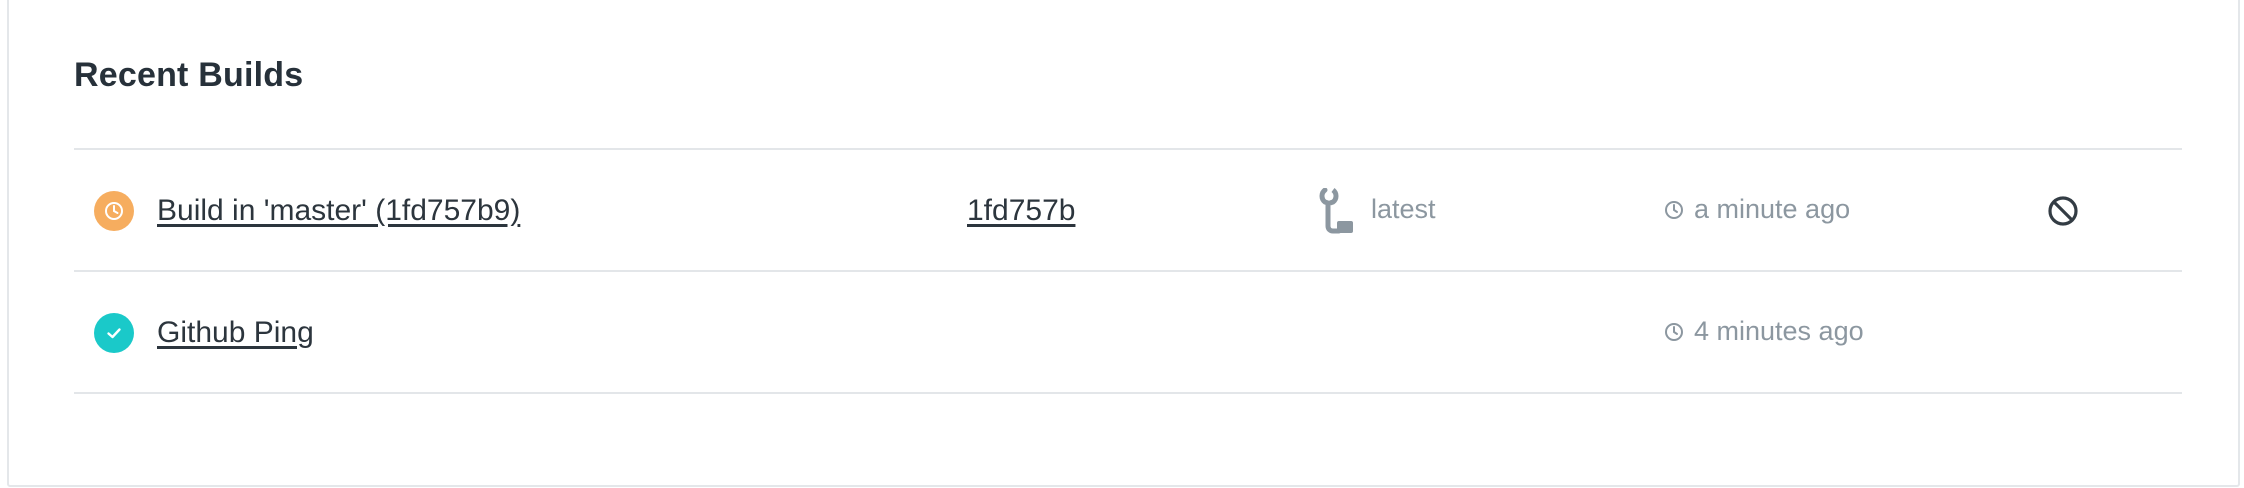 Image resolution: width=2244 pixels, height=488 pixels. I want to click on cancel-build-button, so click(2063, 211).